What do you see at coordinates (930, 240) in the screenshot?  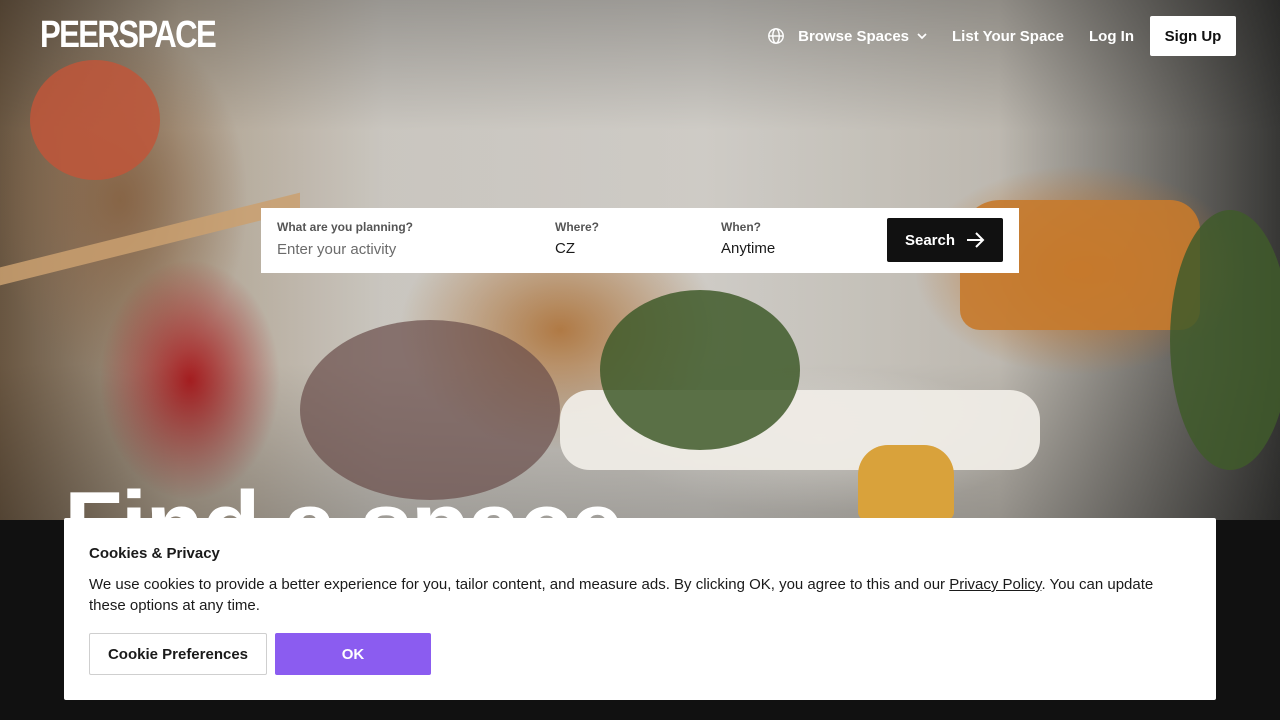 I see `search-button-label: Search` at bounding box center [930, 240].